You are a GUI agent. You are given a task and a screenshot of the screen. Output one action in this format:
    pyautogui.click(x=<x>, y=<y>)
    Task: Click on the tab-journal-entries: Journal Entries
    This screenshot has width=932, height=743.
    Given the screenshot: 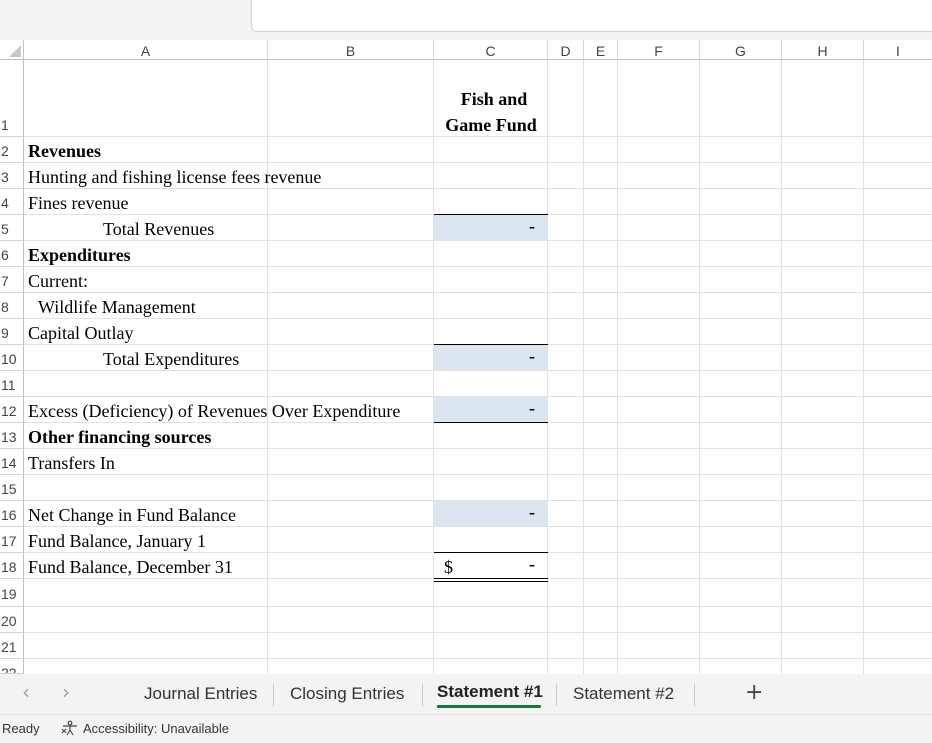 What is the action you would take?
    pyautogui.click(x=200, y=696)
    